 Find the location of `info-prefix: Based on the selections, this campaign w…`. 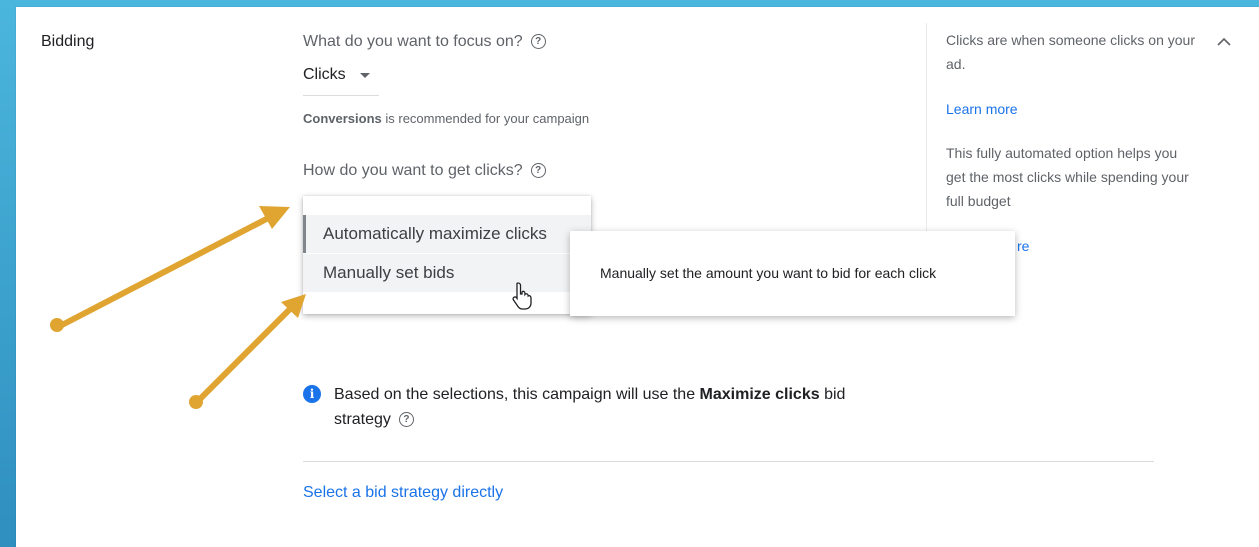

info-prefix: Based on the selections, this campaign w… is located at coordinates (517, 394).